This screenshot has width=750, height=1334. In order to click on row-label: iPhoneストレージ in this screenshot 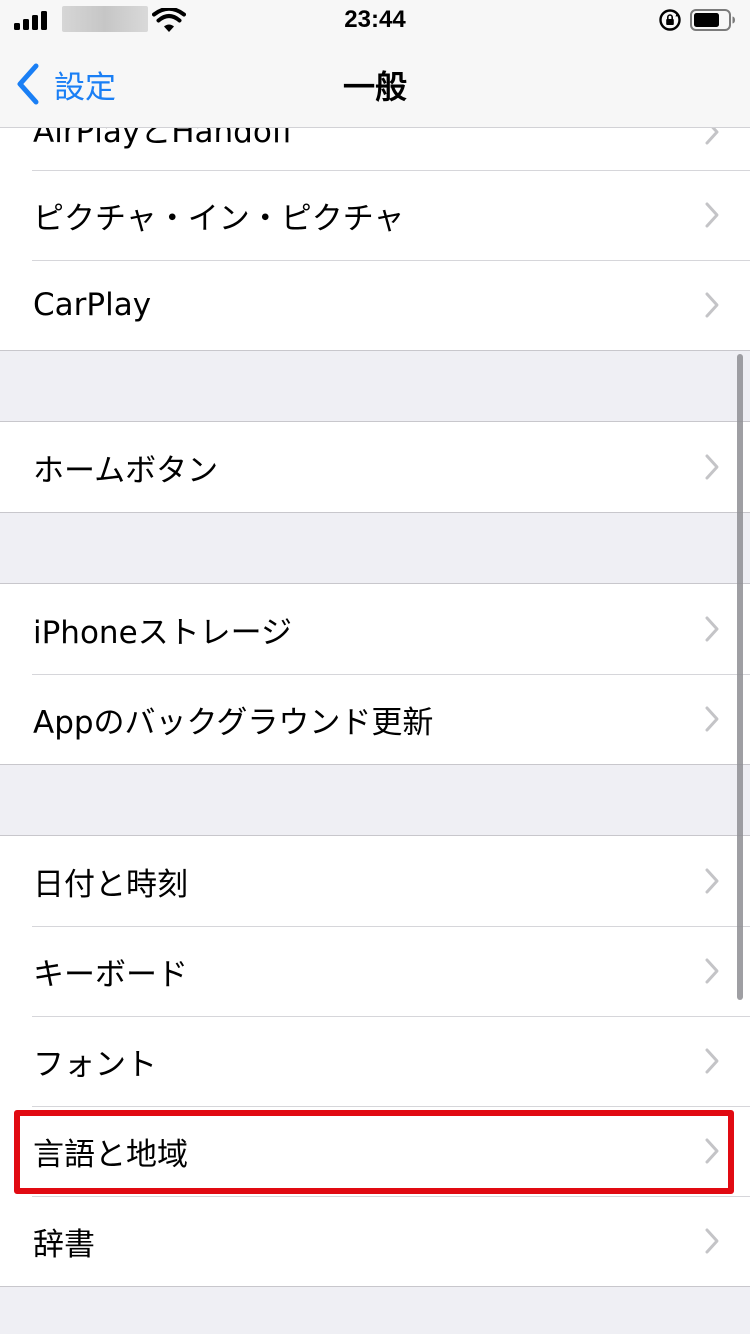, I will do `click(163, 632)`.